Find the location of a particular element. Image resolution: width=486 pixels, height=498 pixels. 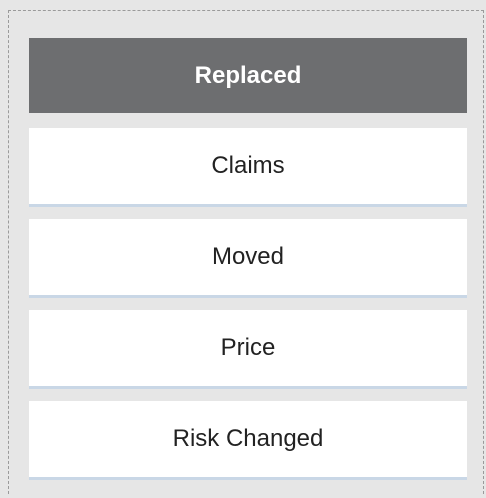

option-label: Risk Changed is located at coordinates (248, 438).